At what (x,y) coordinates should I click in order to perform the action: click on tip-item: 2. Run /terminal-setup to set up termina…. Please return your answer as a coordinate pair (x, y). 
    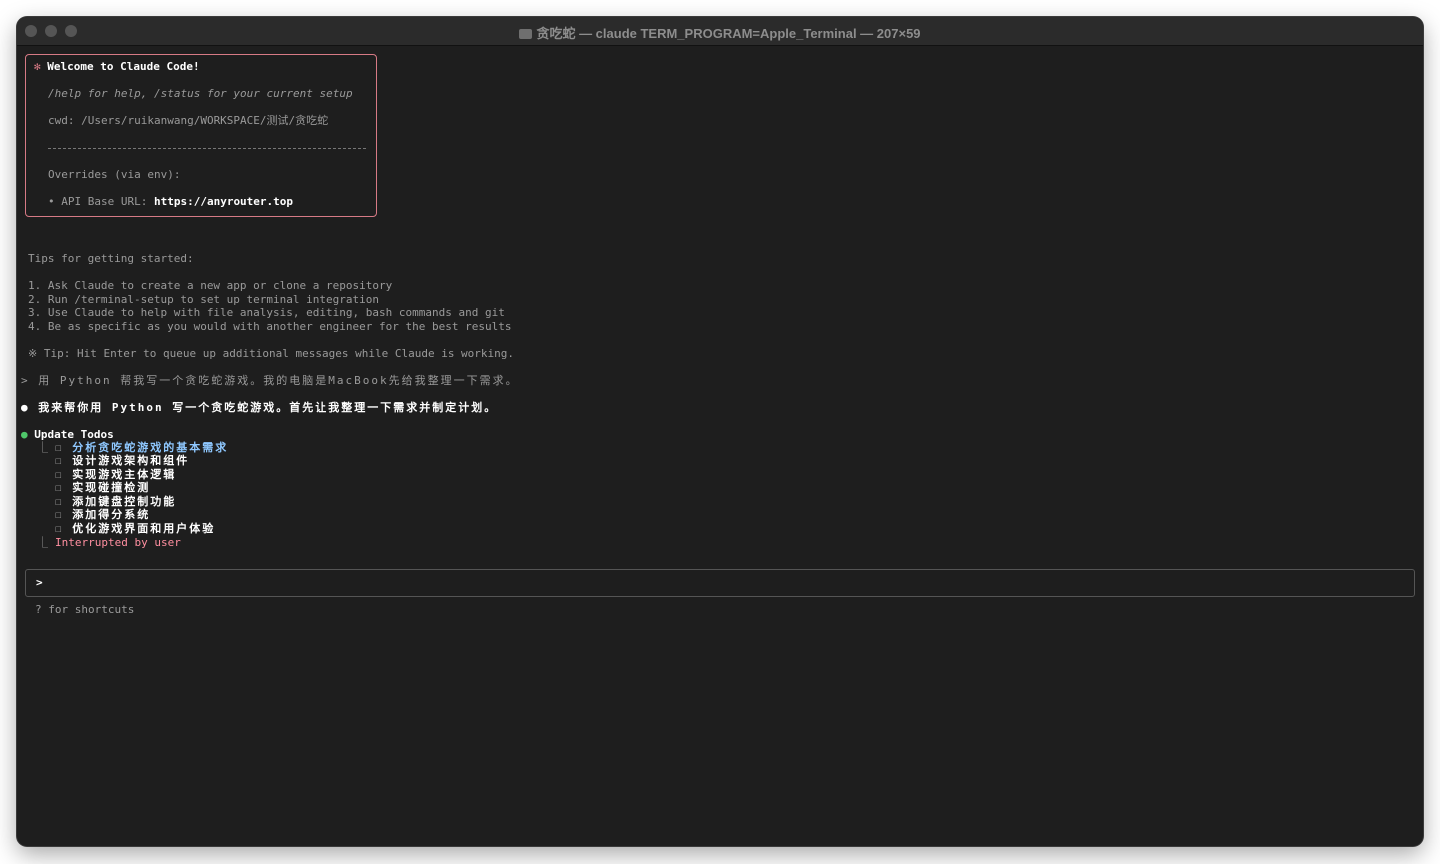
    Looking at the image, I should click on (203, 300).